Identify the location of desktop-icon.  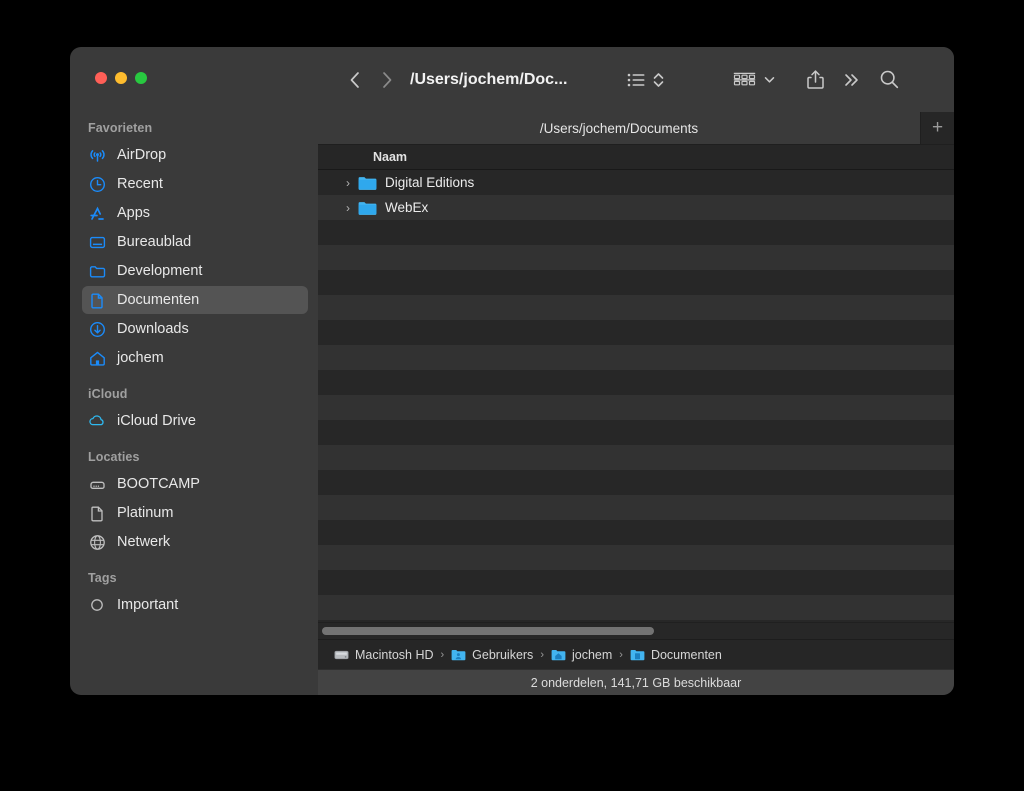
(97, 242).